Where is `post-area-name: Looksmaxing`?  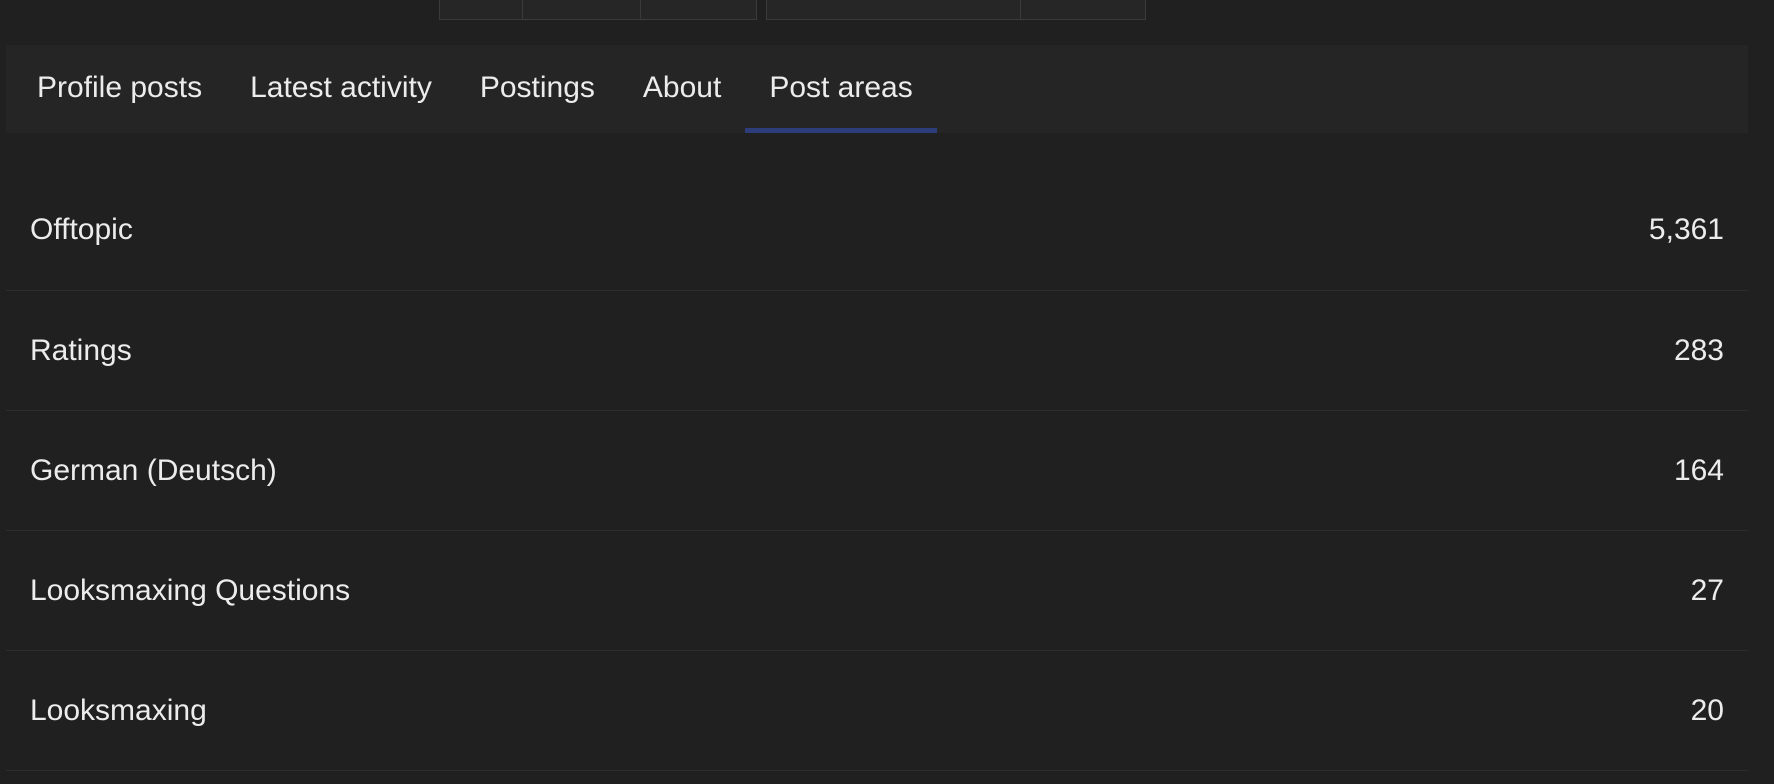 post-area-name: Looksmaxing is located at coordinates (118, 710).